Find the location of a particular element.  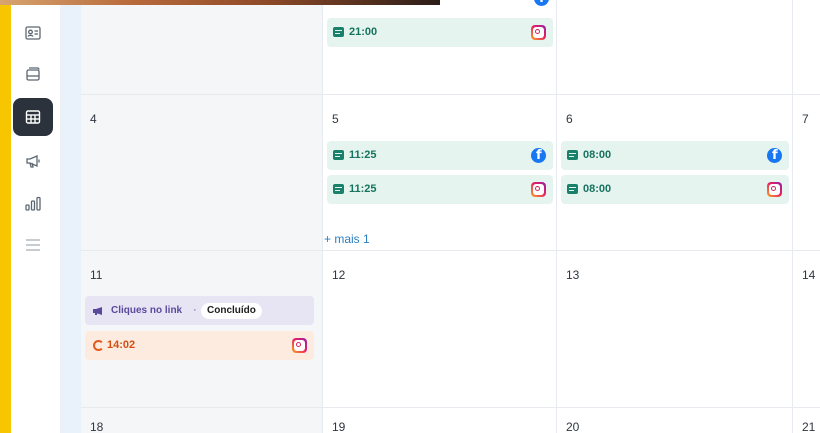

day-cell: 13 is located at coordinates (675, 329).